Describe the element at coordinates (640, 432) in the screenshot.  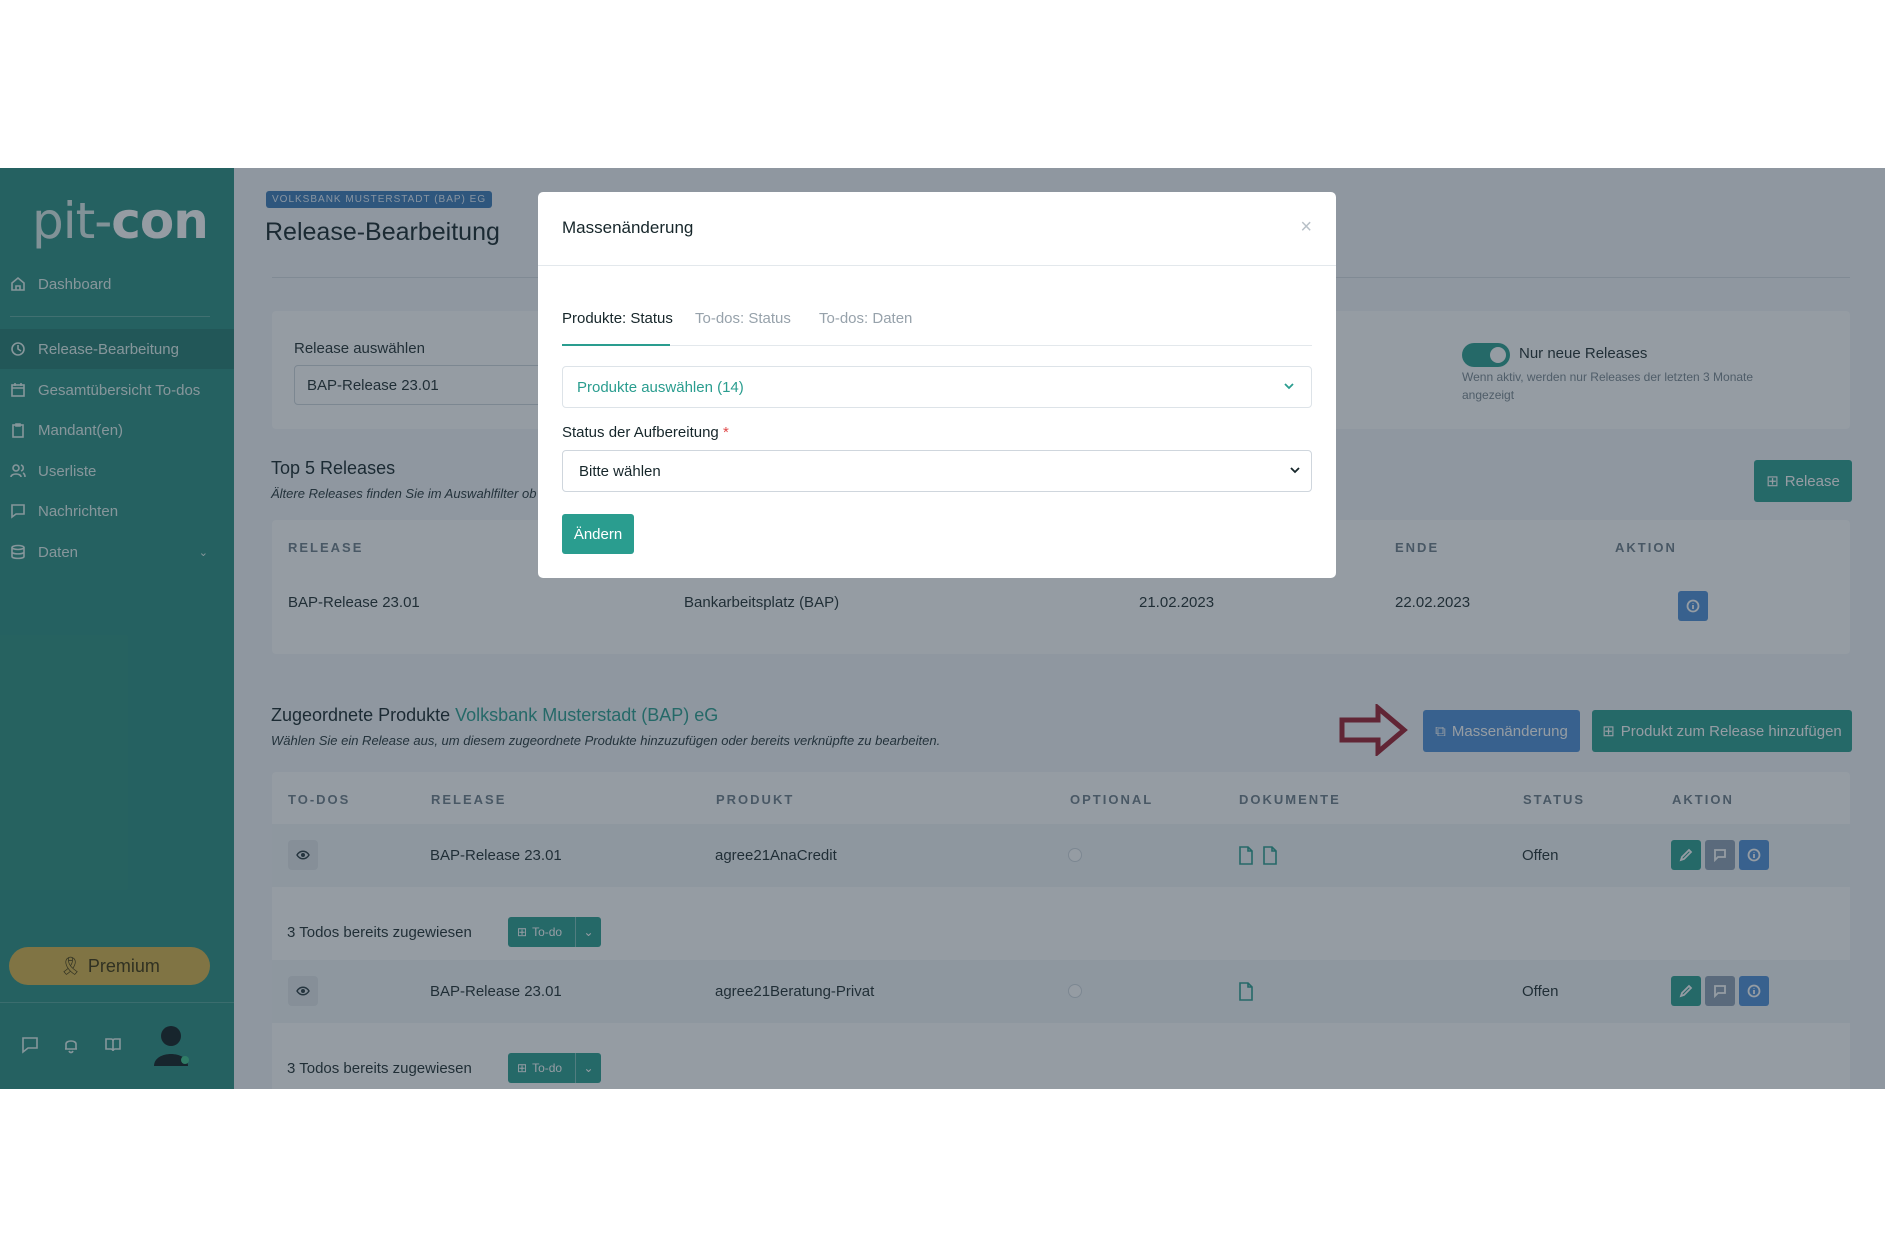
I see `status-label-text: Status der Aufbereitung` at that location.